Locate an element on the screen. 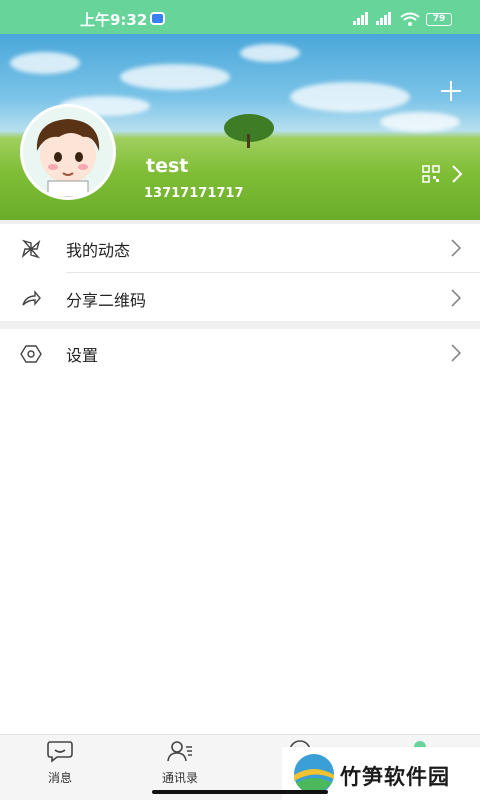 The height and width of the screenshot is (800, 480). qr-code-icon is located at coordinates (431, 176).